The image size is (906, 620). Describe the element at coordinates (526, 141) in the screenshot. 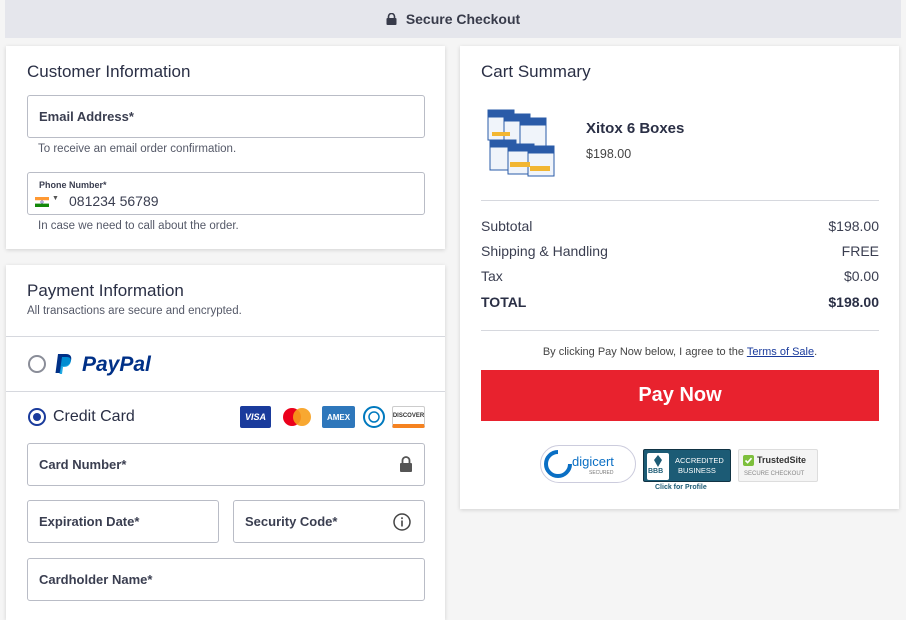

I see `product-image` at that location.